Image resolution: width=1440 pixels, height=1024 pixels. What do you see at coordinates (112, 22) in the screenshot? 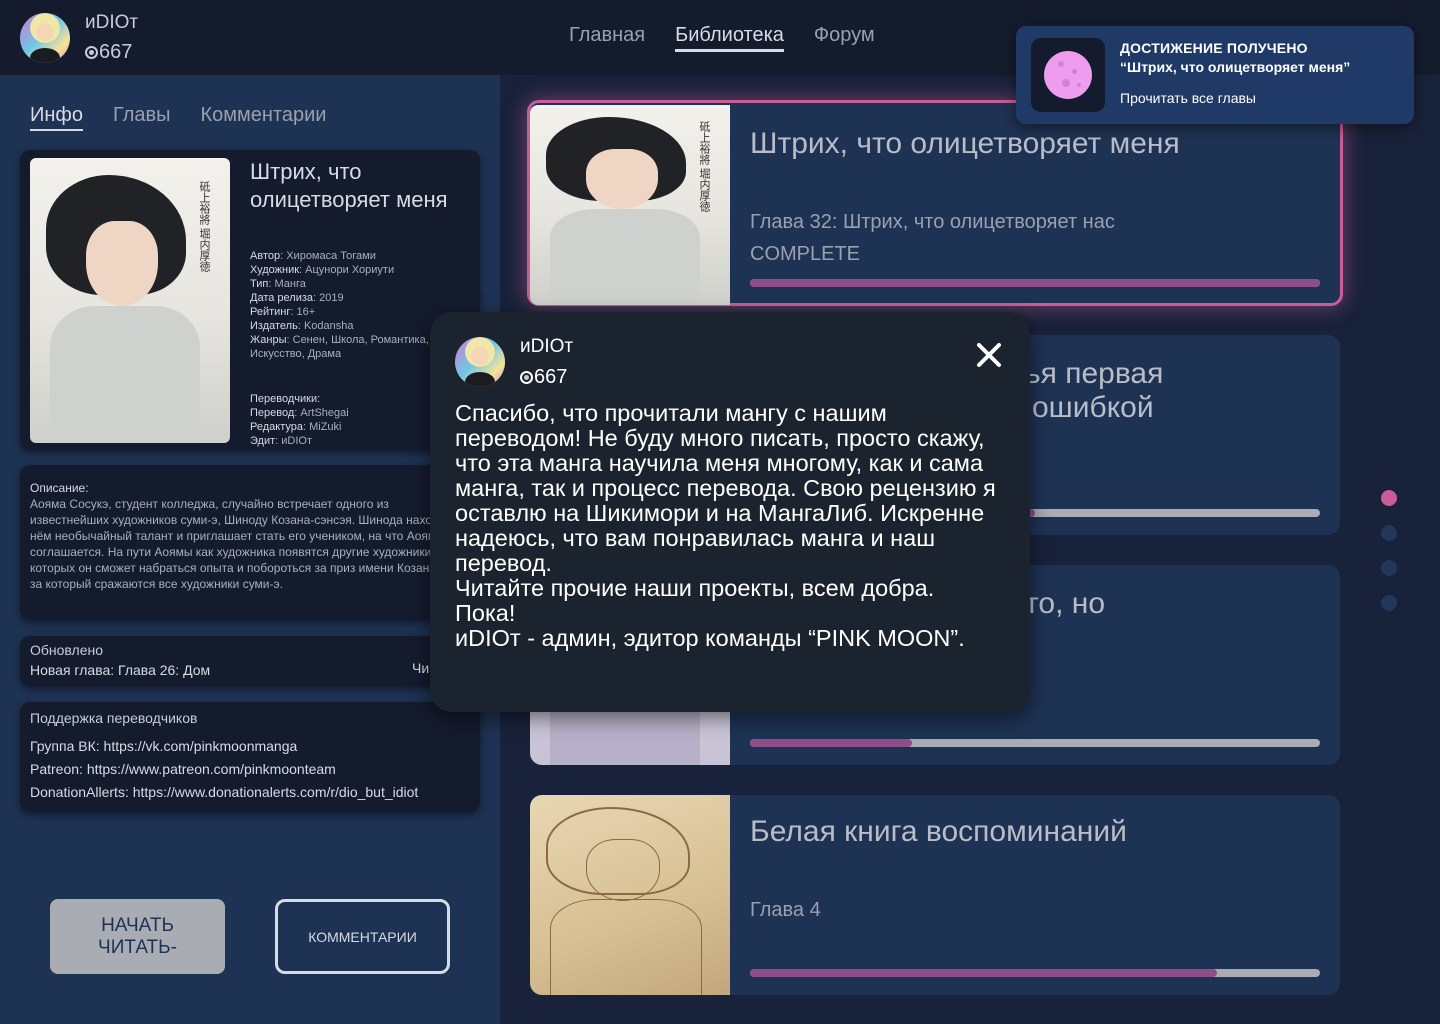
I see `user-name: иDIOт` at bounding box center [112, 22].